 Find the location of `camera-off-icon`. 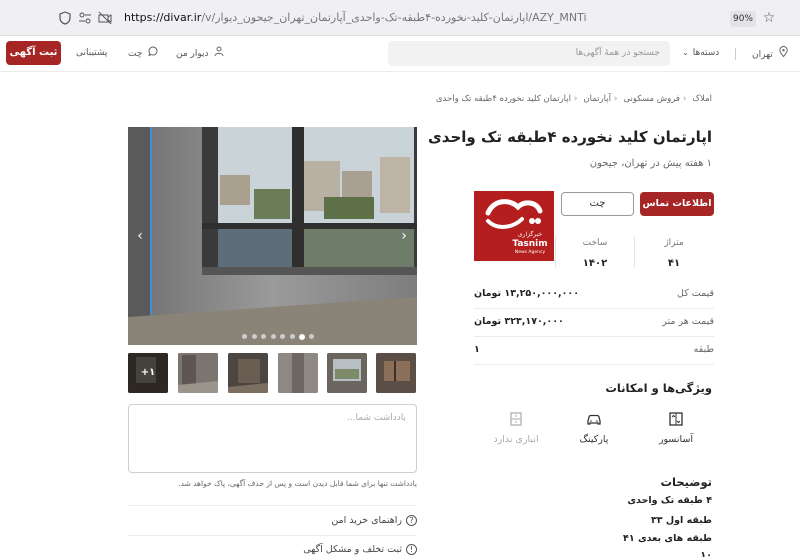

camera-off-icon is located at coordinates (105, 18).